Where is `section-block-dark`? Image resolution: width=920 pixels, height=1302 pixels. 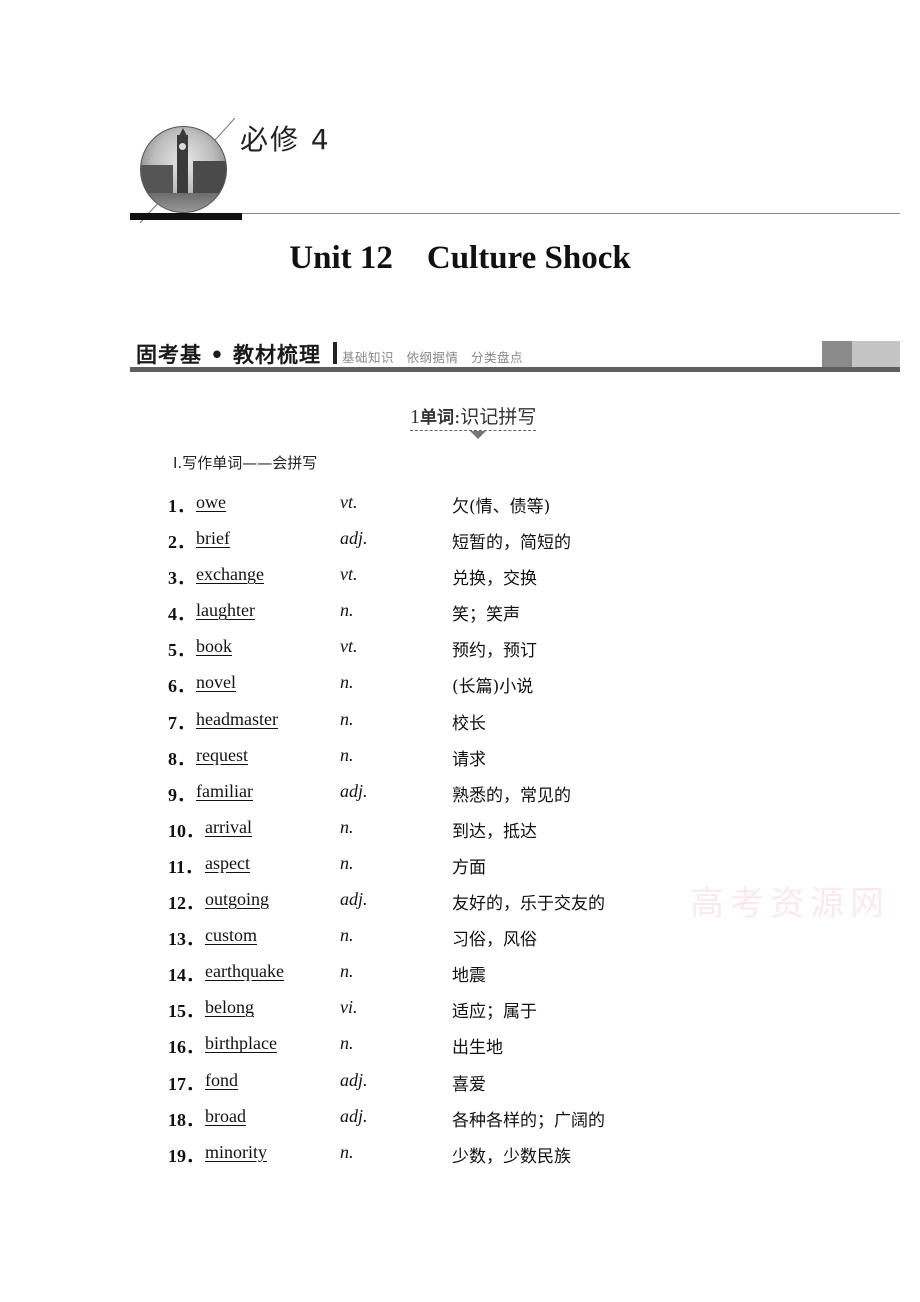 section-block-dark is located at coordinates (837, 354).